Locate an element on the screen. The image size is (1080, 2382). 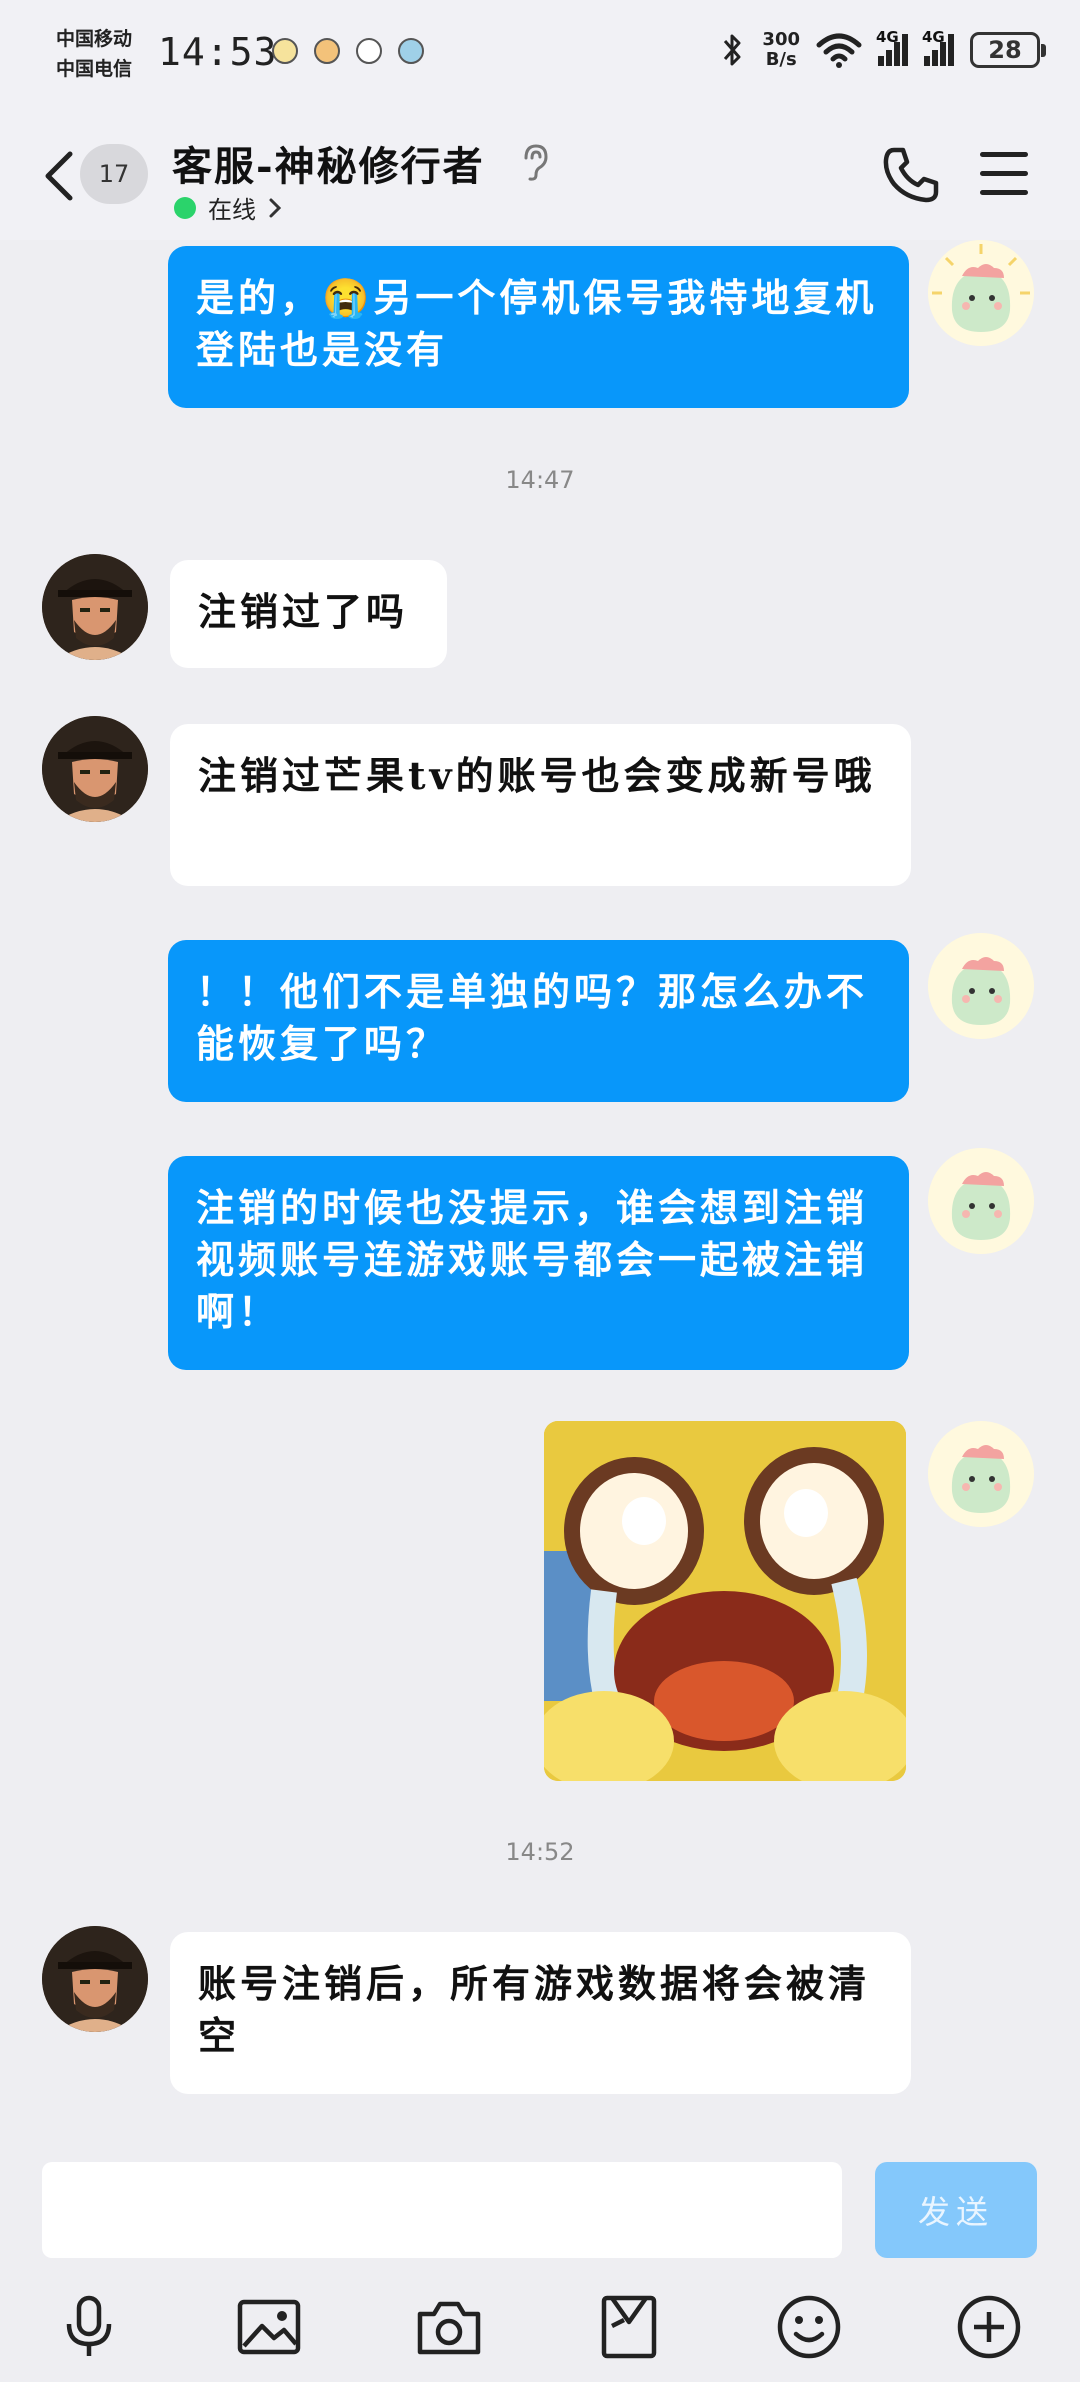
chat-header: 17 客服-神秘修行者 在线 is located at coordinates (540, 176).